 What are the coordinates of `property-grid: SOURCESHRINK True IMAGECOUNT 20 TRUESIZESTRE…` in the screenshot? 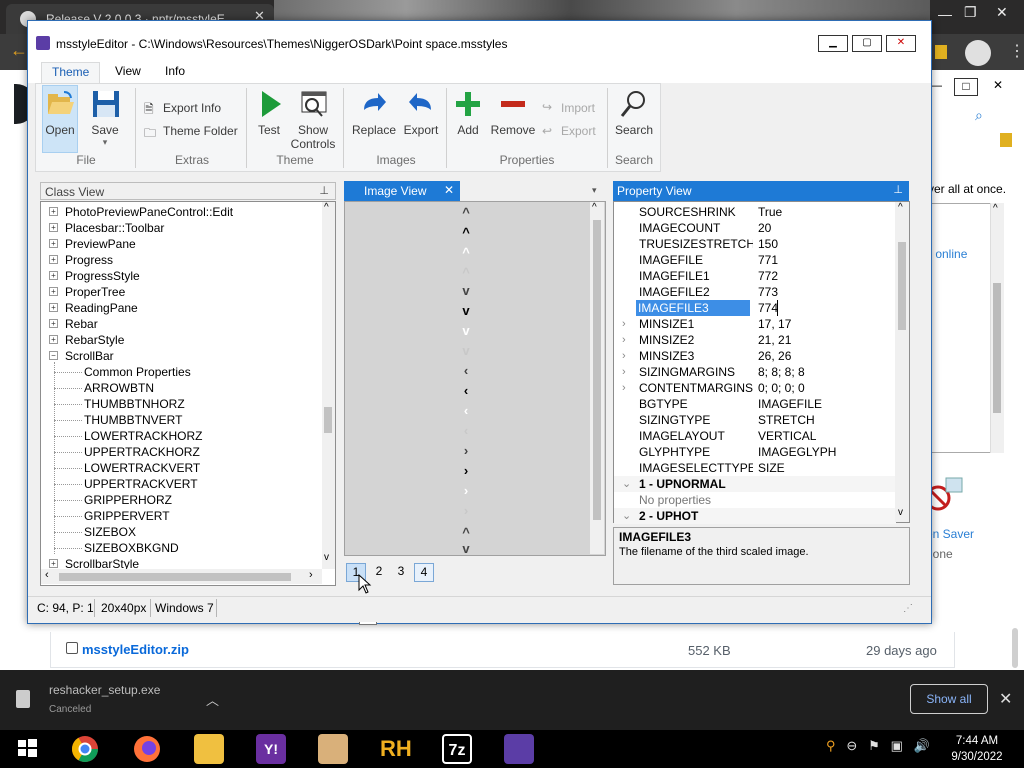 It's located at (761, 362).